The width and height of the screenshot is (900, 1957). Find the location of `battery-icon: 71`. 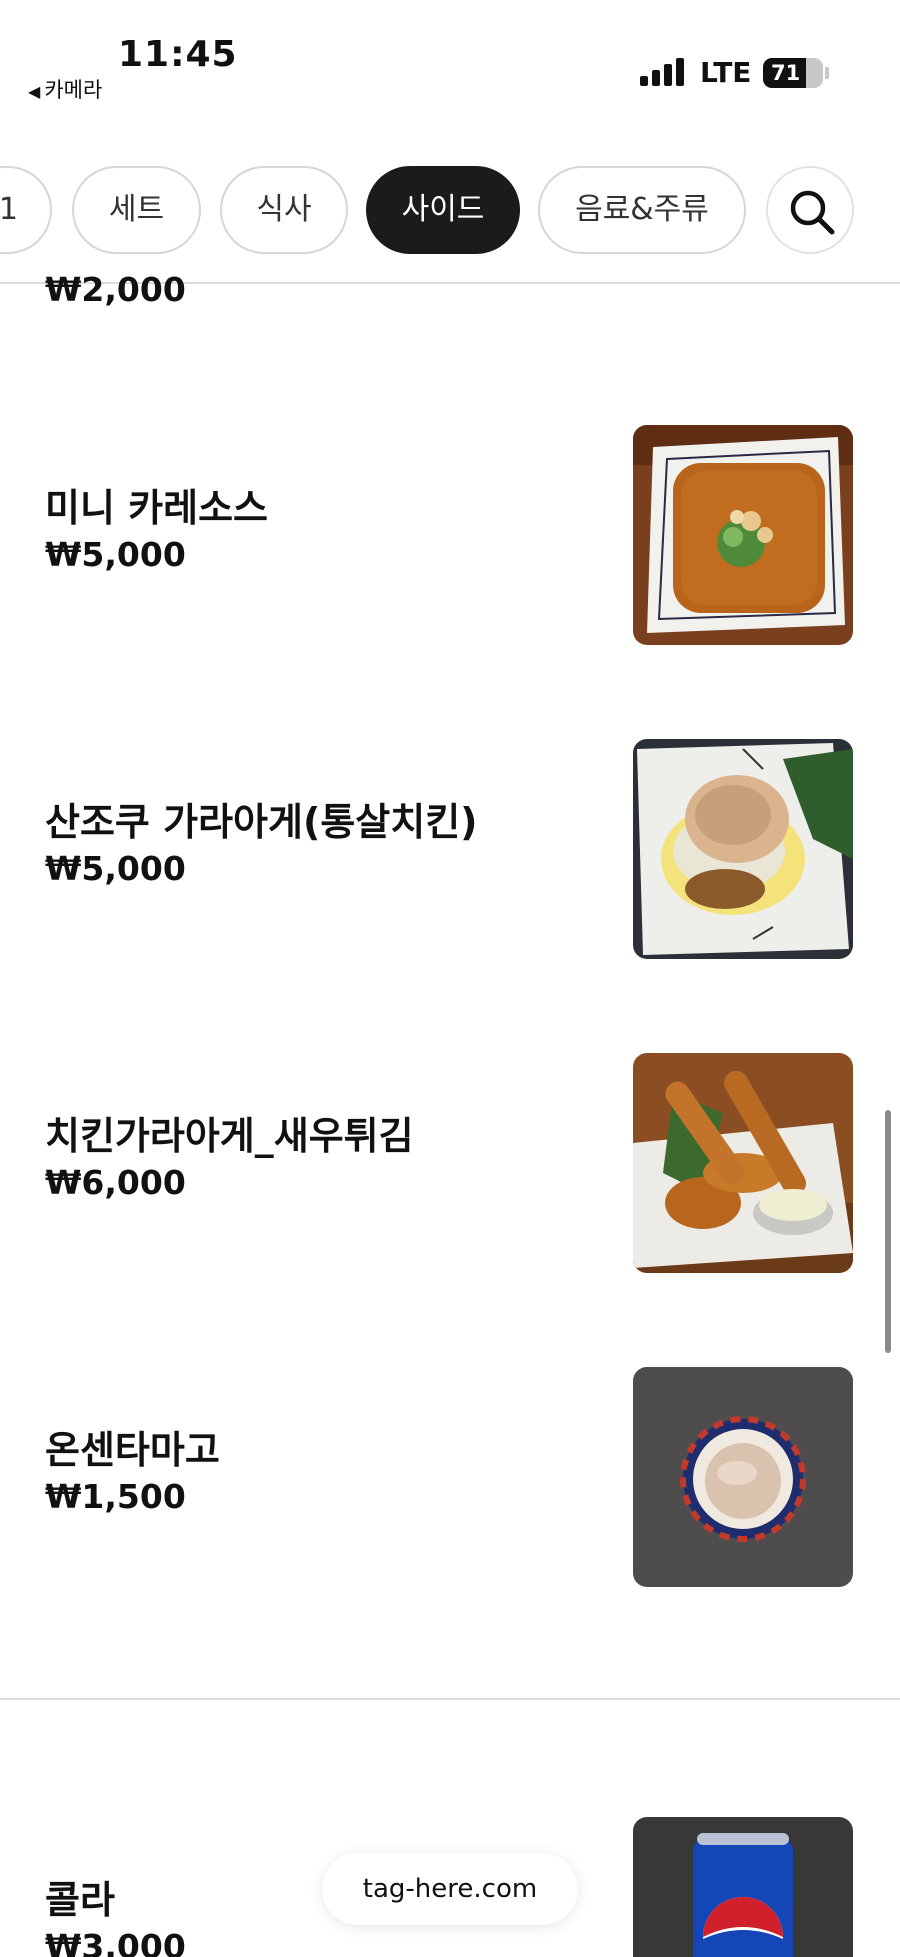

battery-icon: 71 is located at coordinates (793, 73).